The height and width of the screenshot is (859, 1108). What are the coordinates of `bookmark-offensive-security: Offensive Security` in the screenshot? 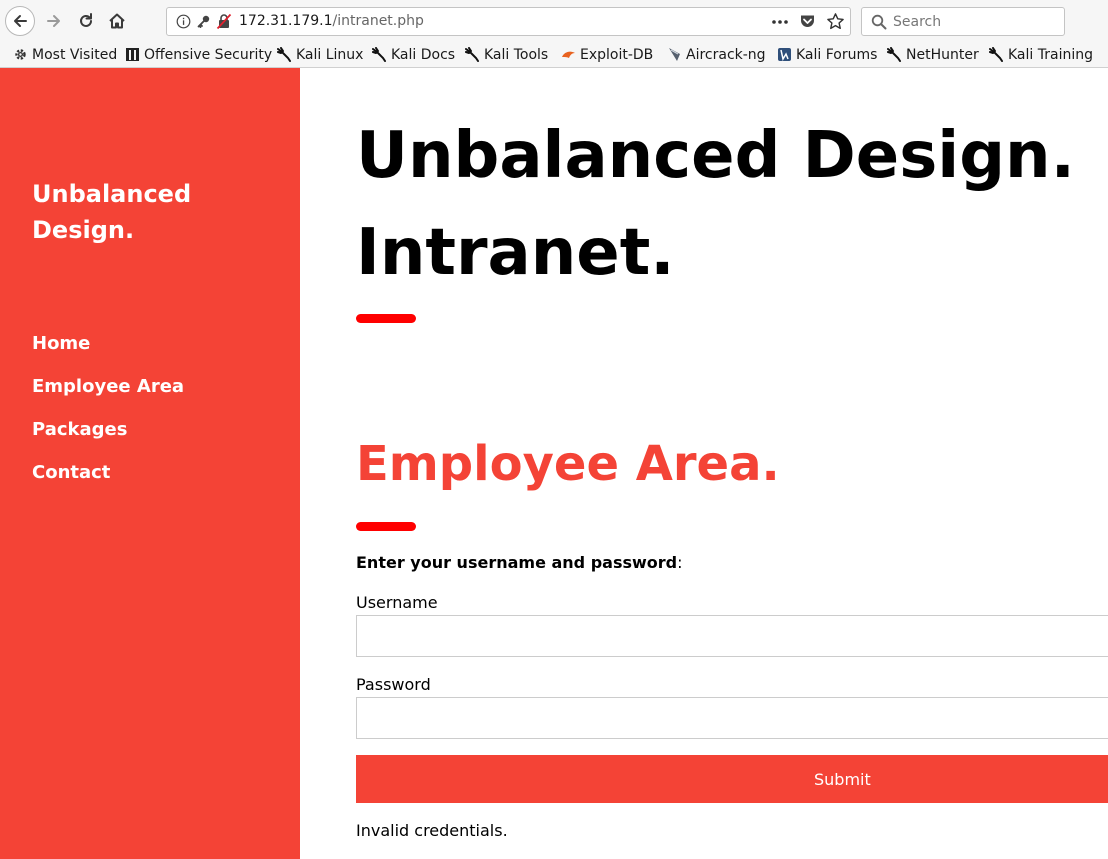 It's located at (198, 54).